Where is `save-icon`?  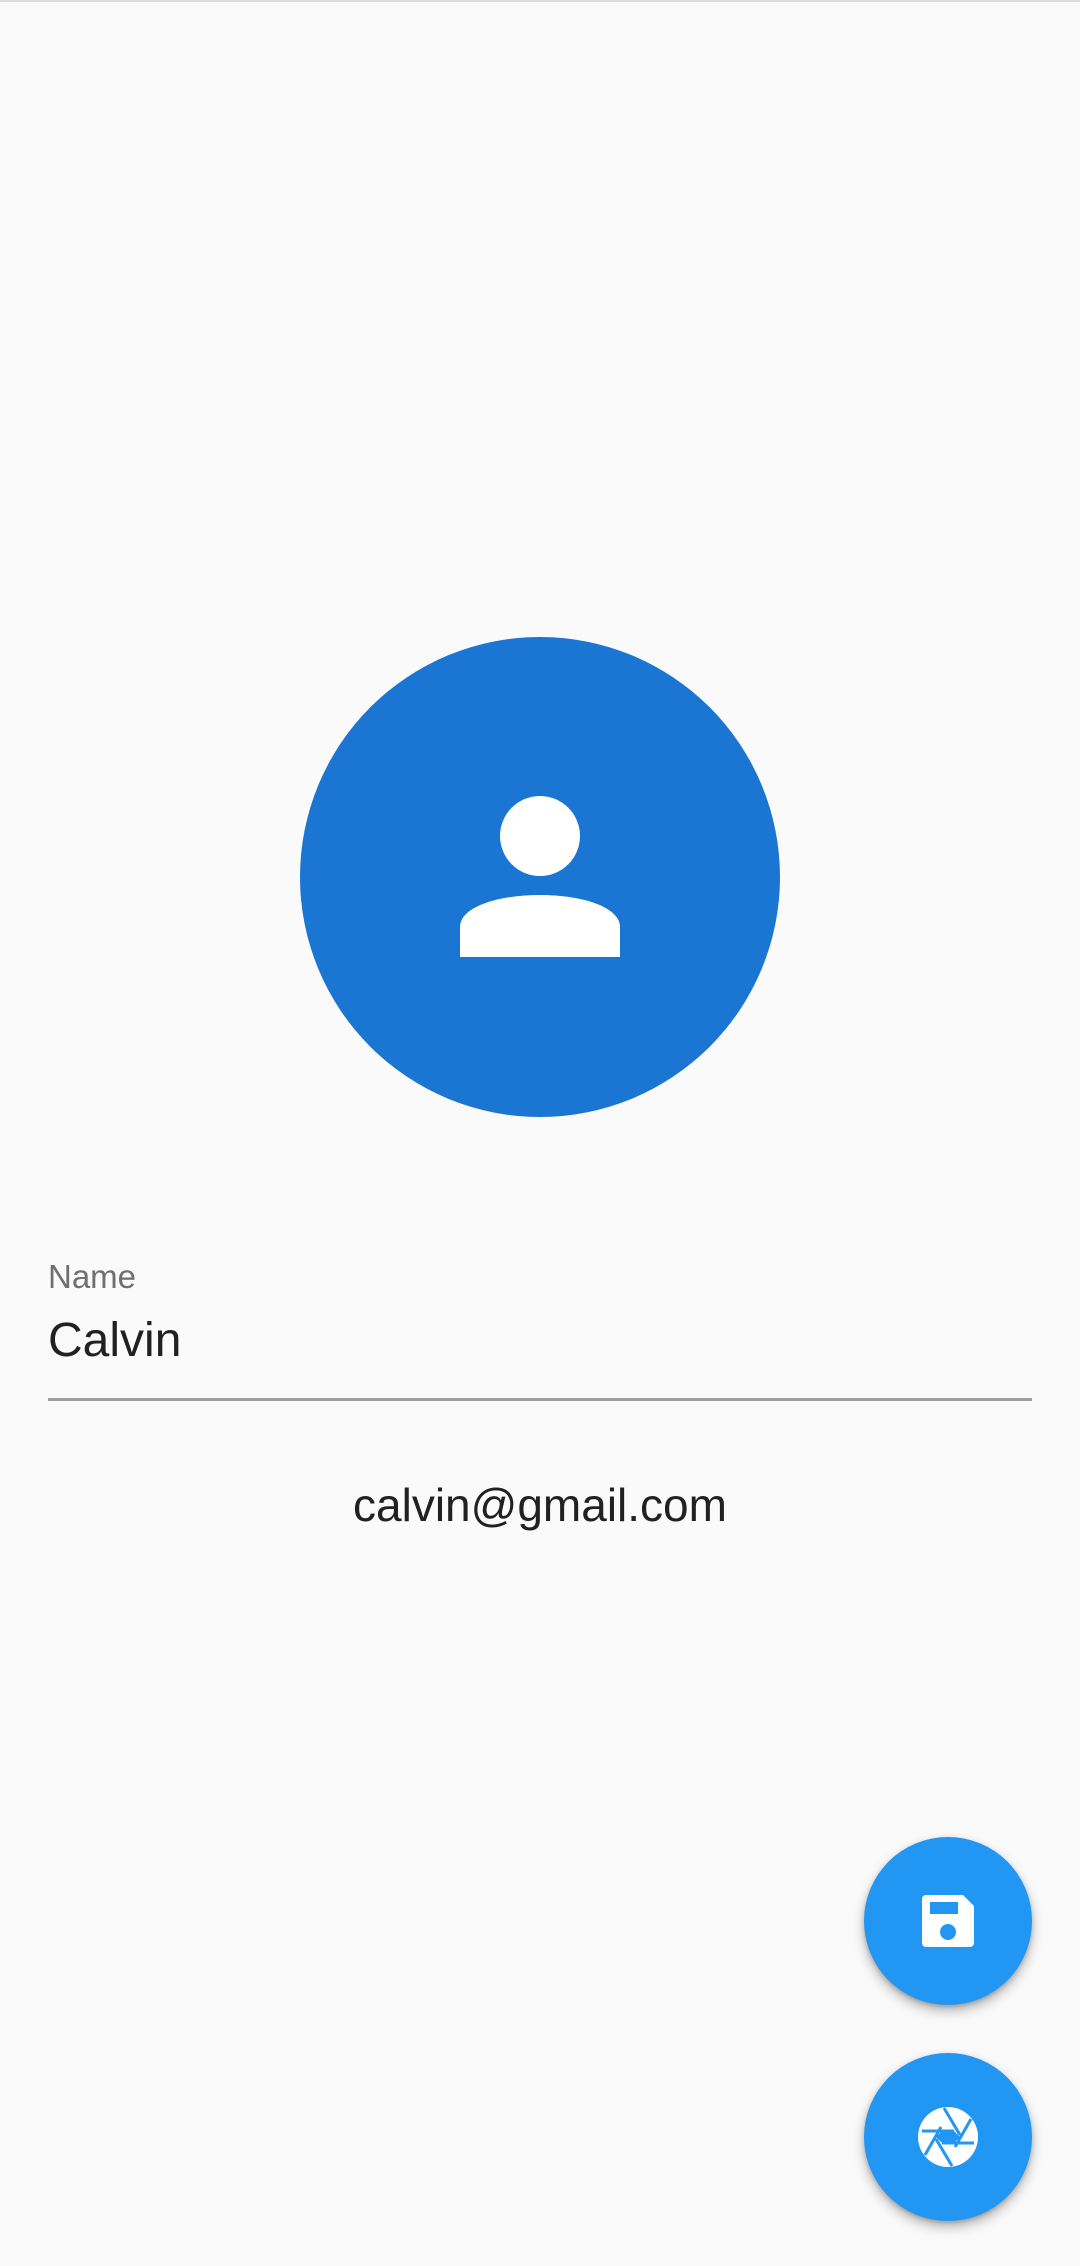 save-icon is located at coordinates (948, 1921).